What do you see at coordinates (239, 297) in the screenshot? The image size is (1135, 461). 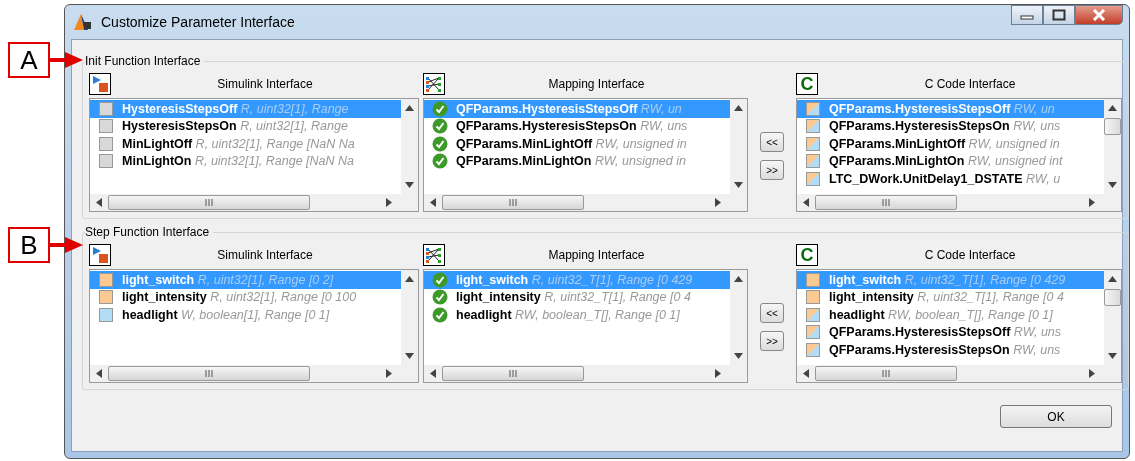 I see `item-text: light_intensity R, uint32[1], Range [0 100` at bounding box center [239, 297].